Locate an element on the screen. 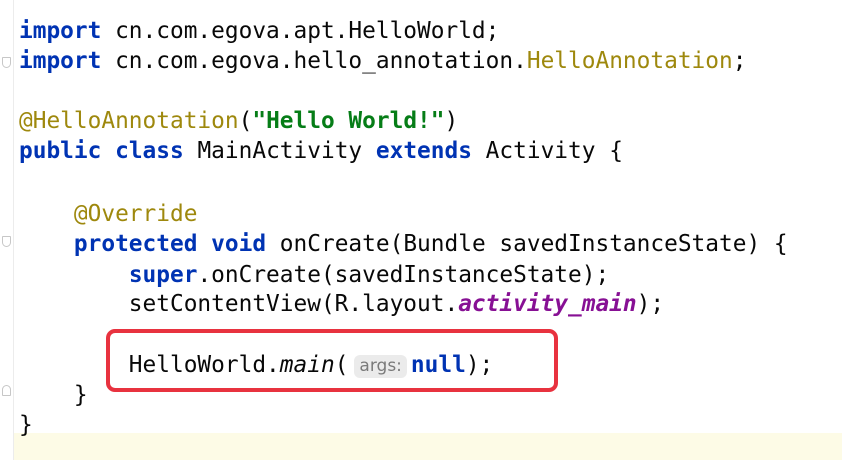 The image size is (842, 460). code-line: @Override is located at coordinates (108, 214).